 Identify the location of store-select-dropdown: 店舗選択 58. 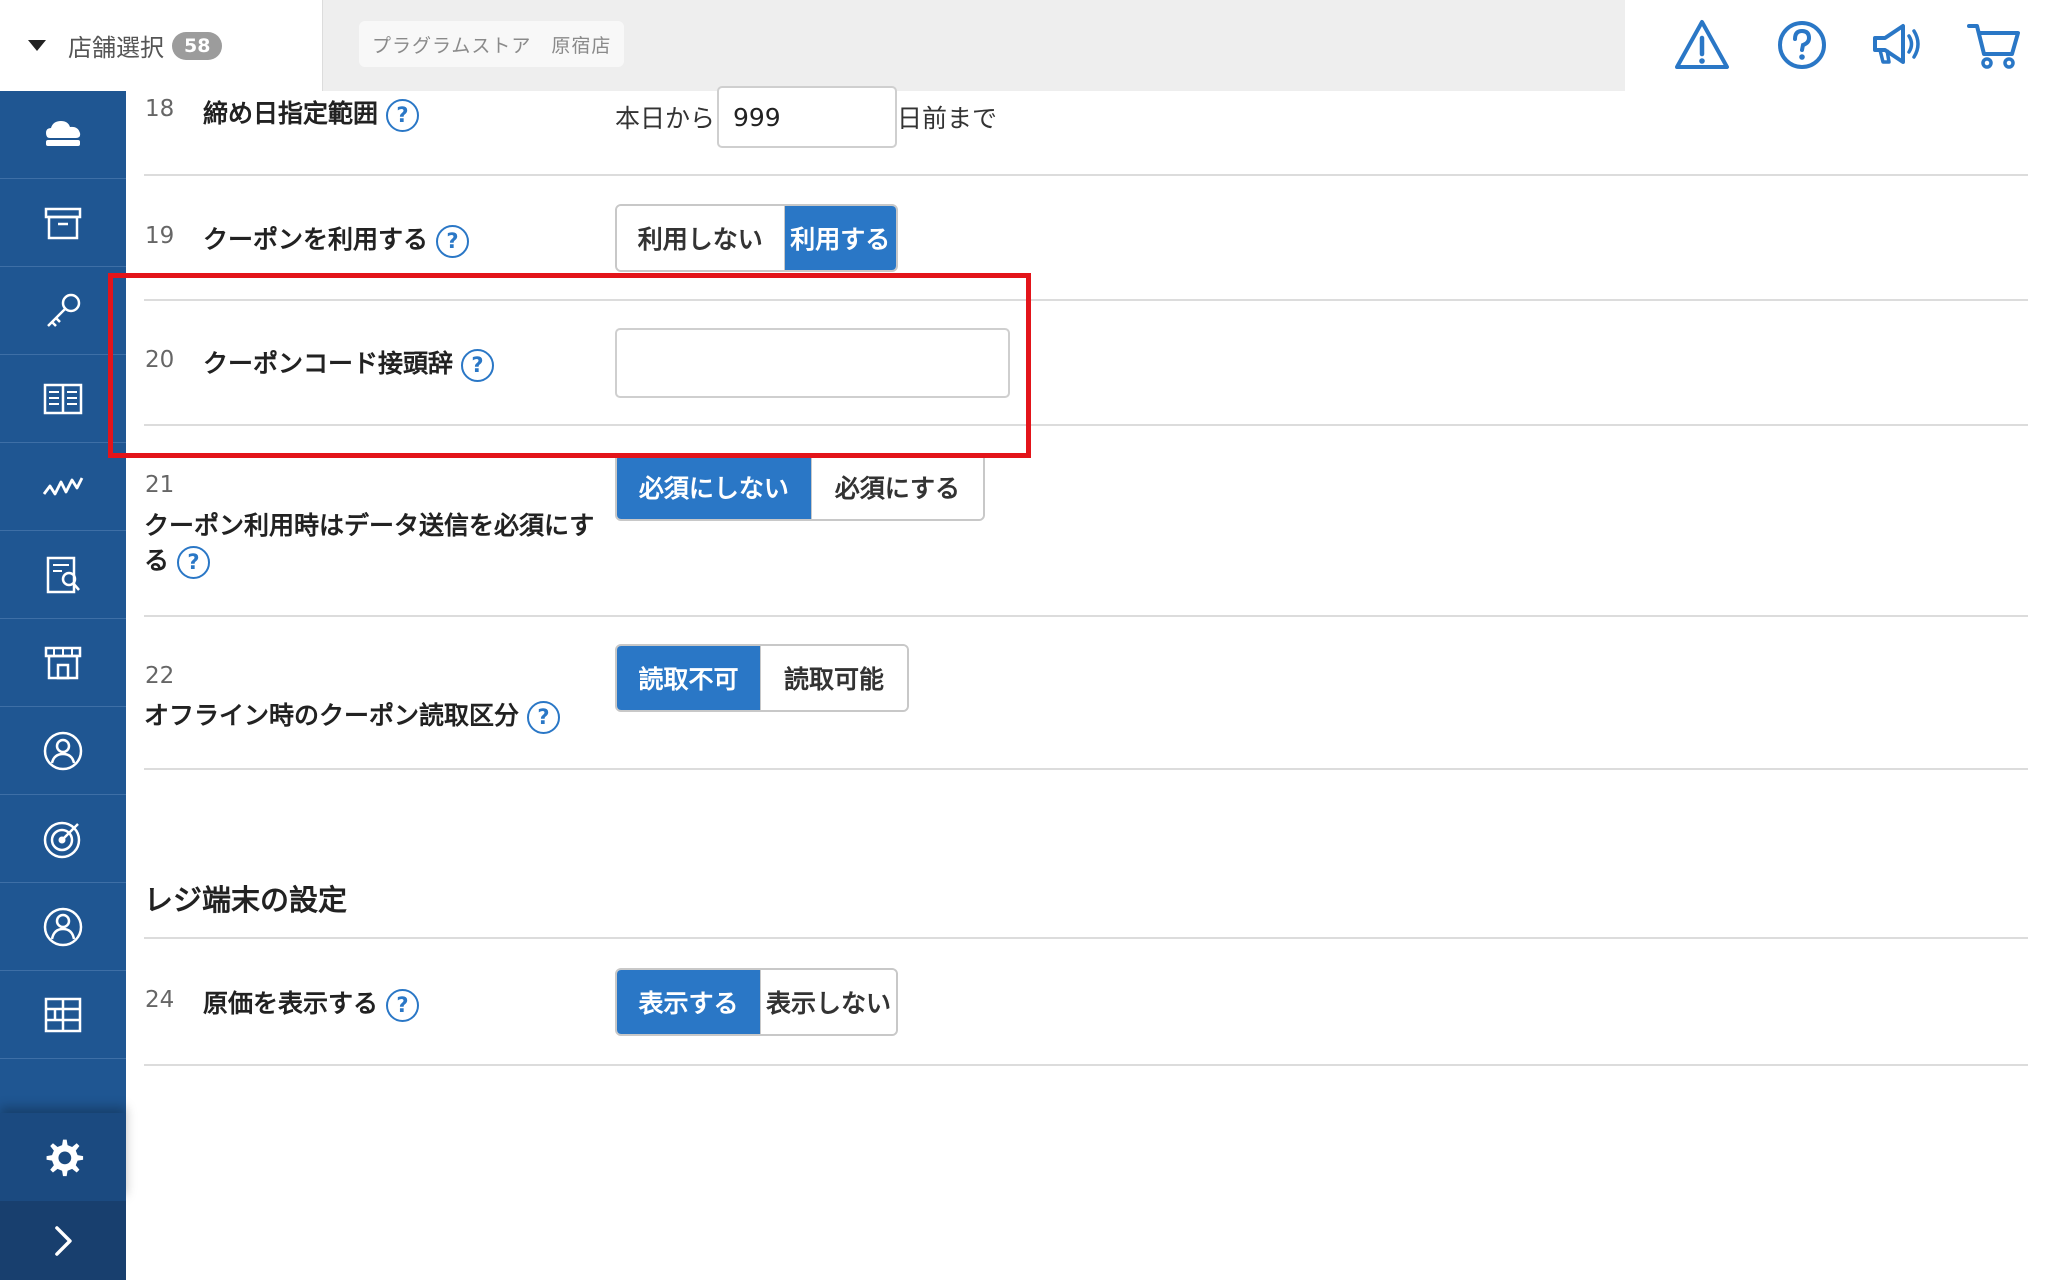
(161, 45).